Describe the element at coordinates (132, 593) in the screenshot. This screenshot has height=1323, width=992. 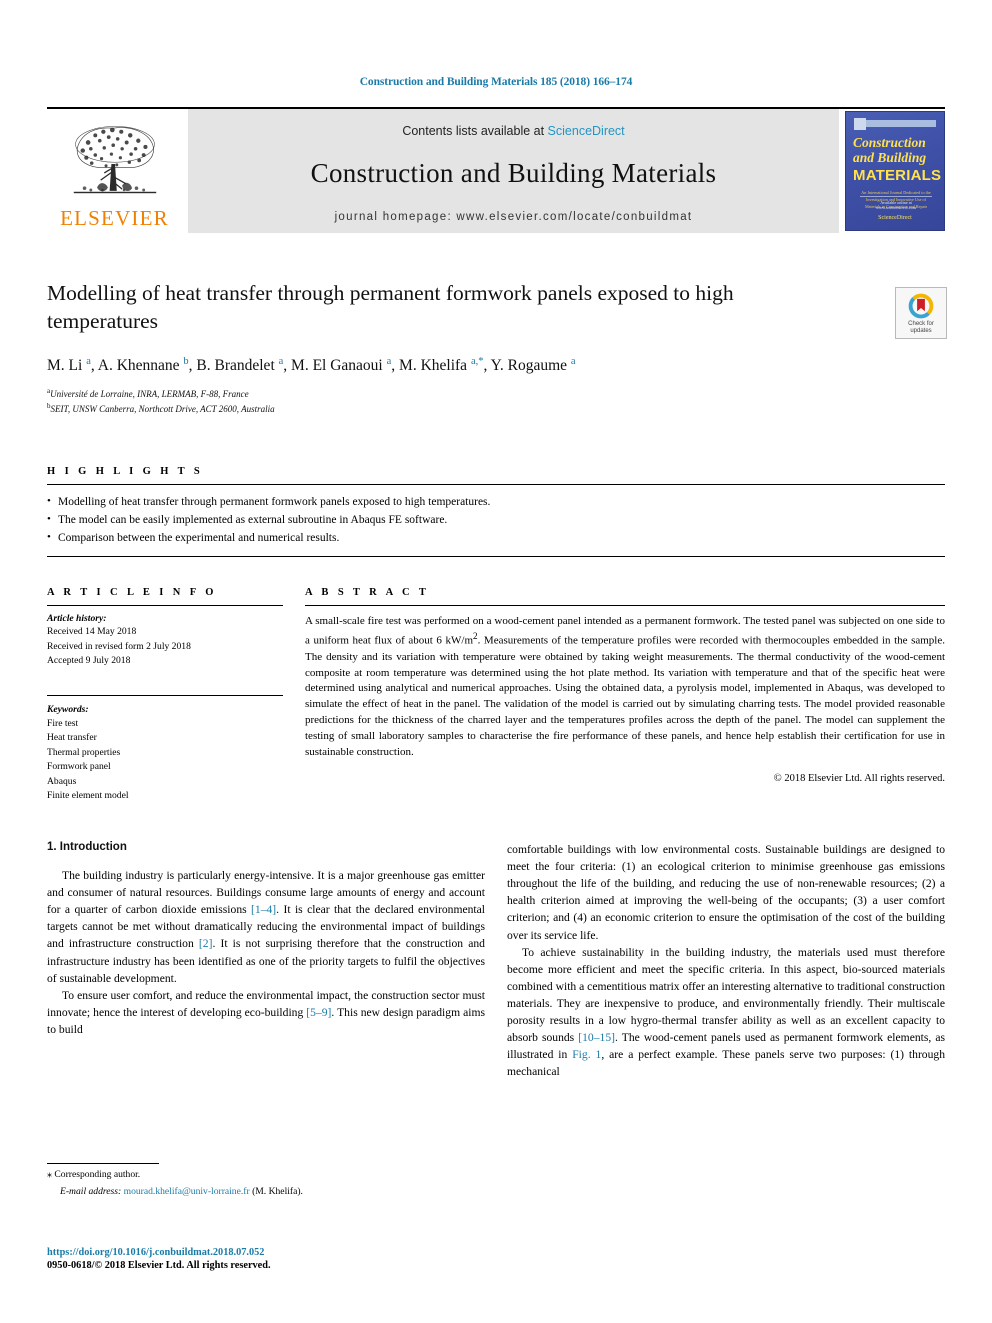
I see `article-info-heading: A R T I C L E I N F O` at that location.